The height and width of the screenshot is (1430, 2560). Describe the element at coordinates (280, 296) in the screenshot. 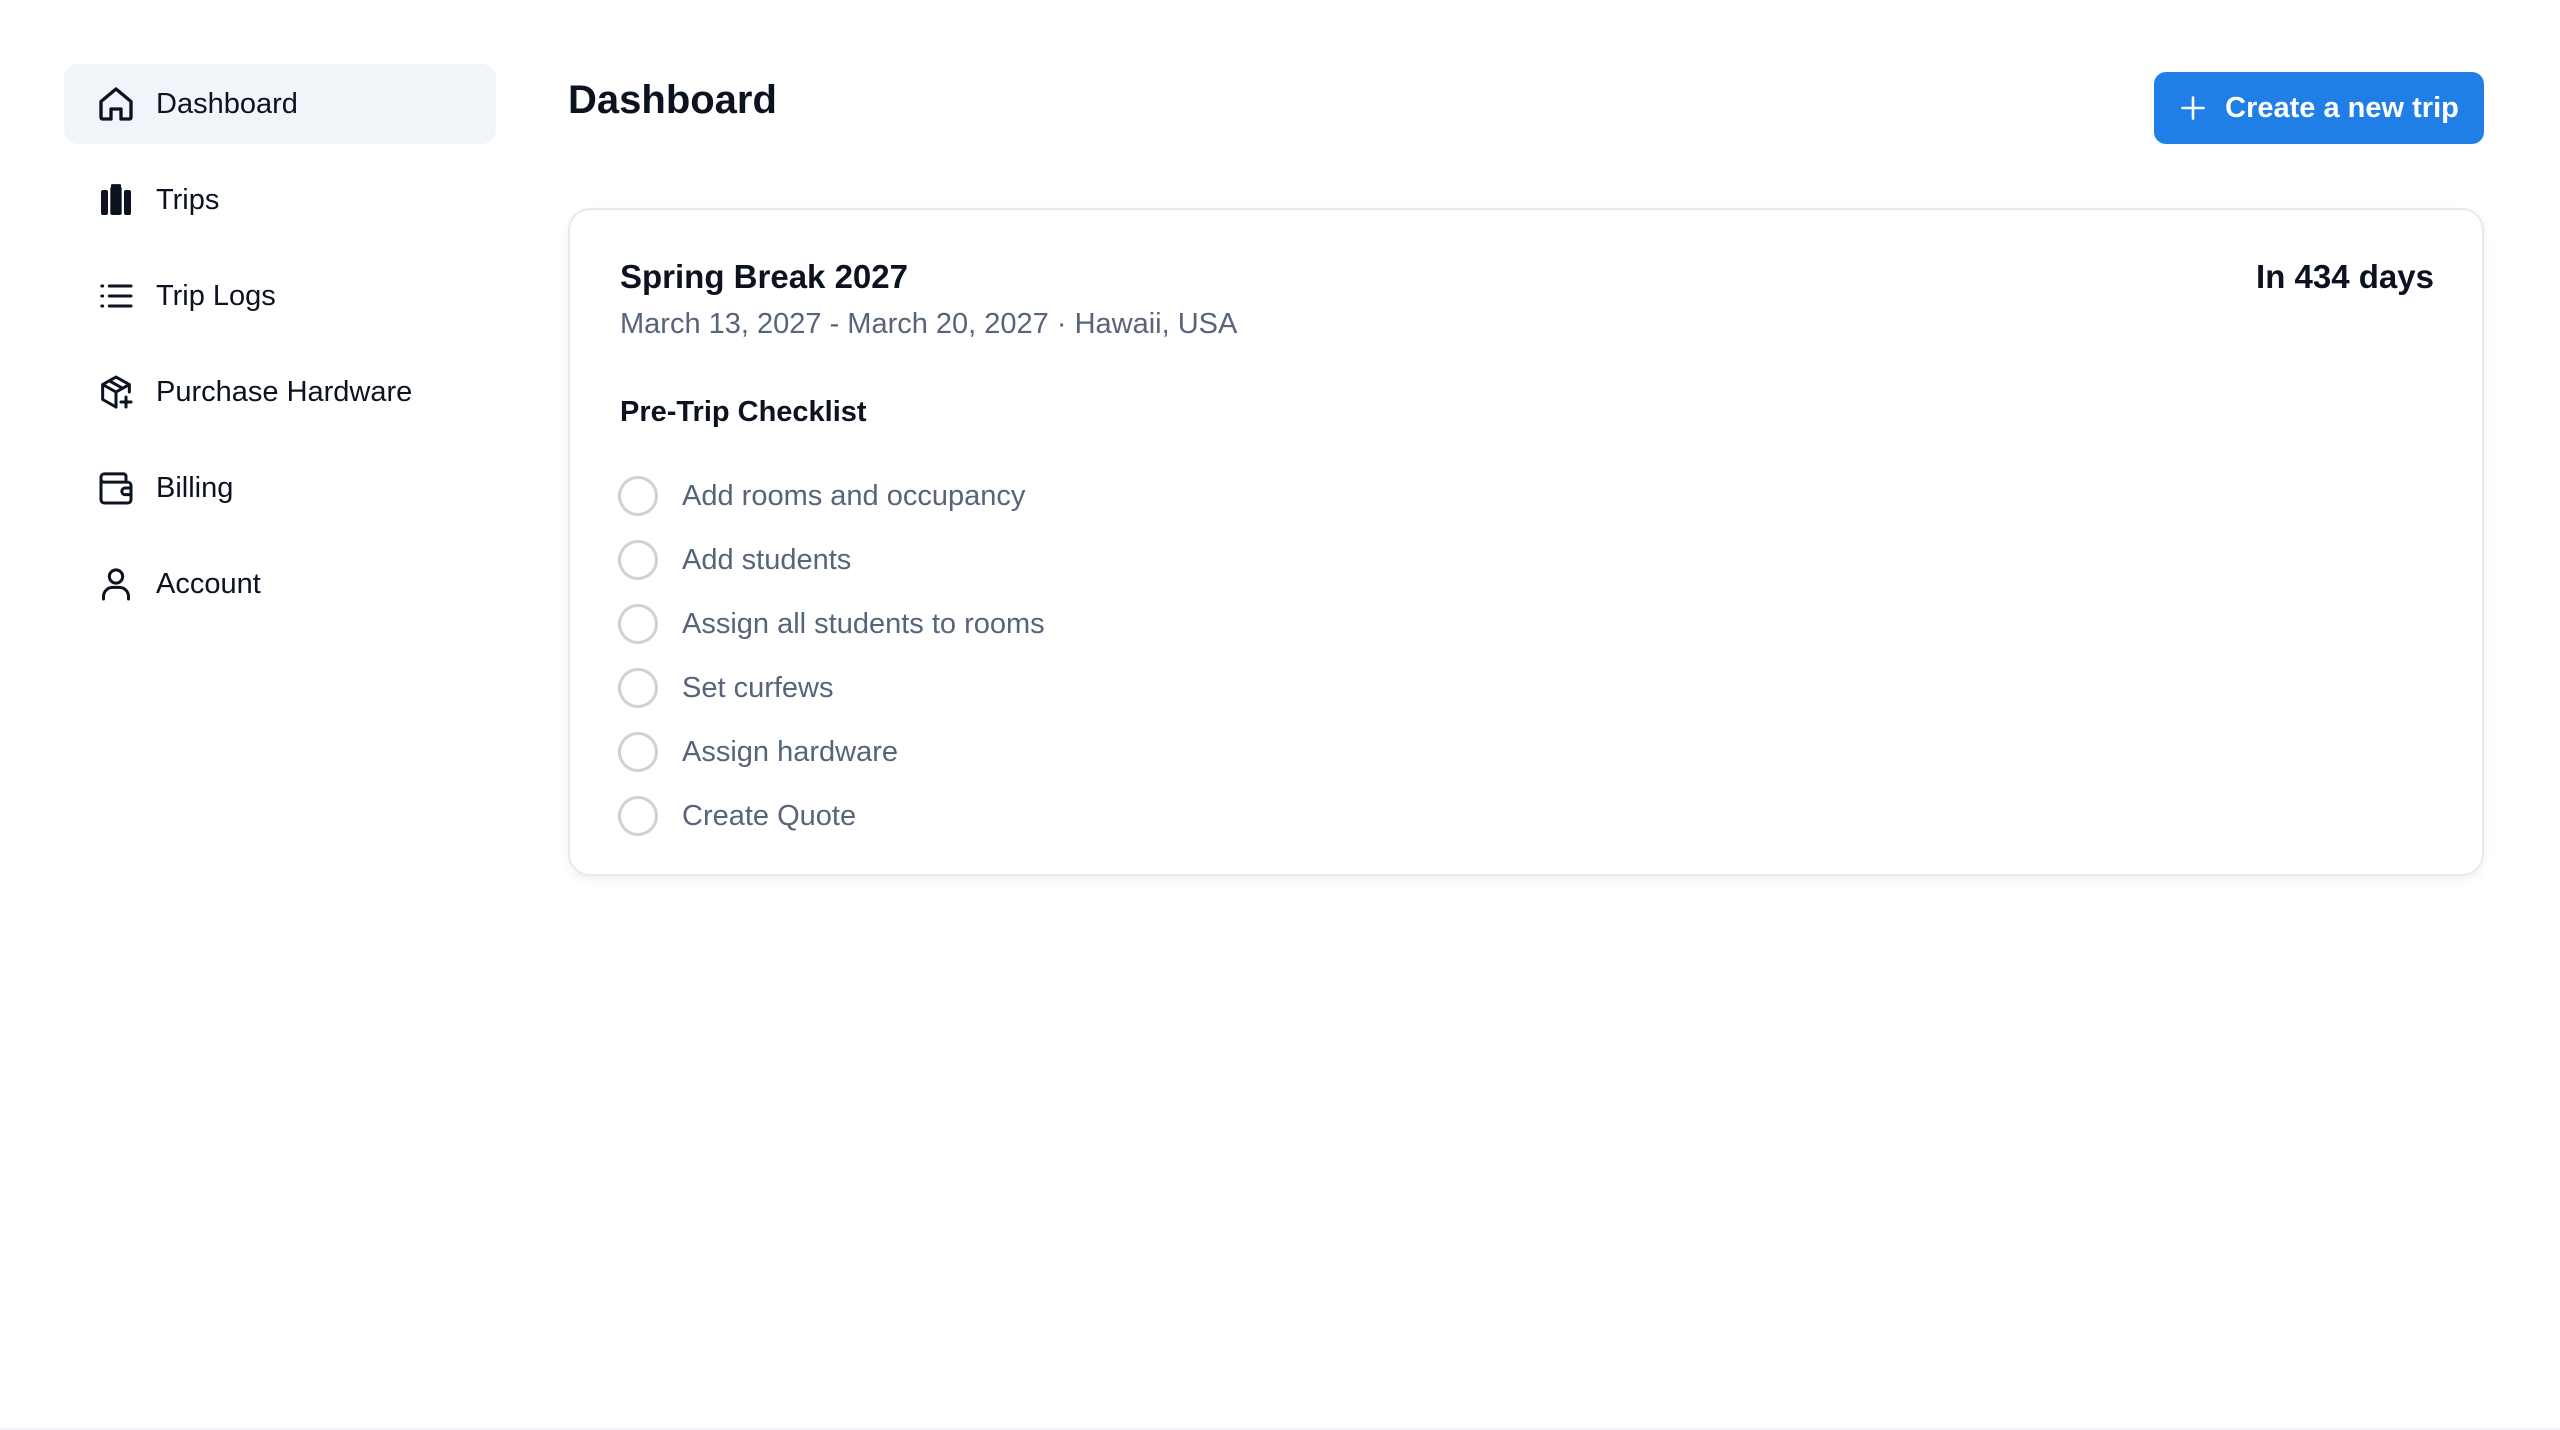

I see `sidebar-item-trip-logs: Trip Logs` at that location.